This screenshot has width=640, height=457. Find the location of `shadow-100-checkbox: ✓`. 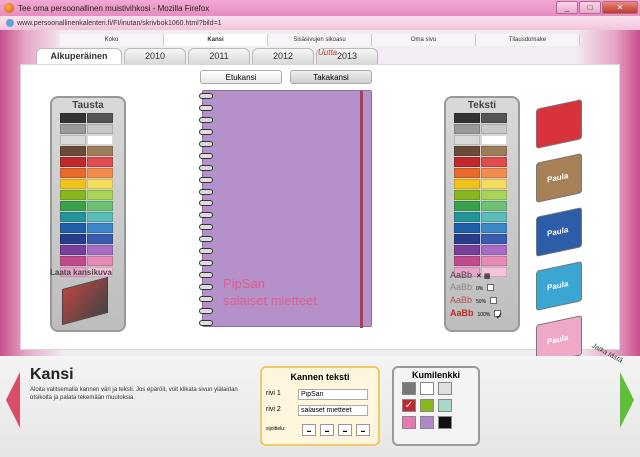

shadow-100-checkbox: ✓ is located at coordinates (498, 315).